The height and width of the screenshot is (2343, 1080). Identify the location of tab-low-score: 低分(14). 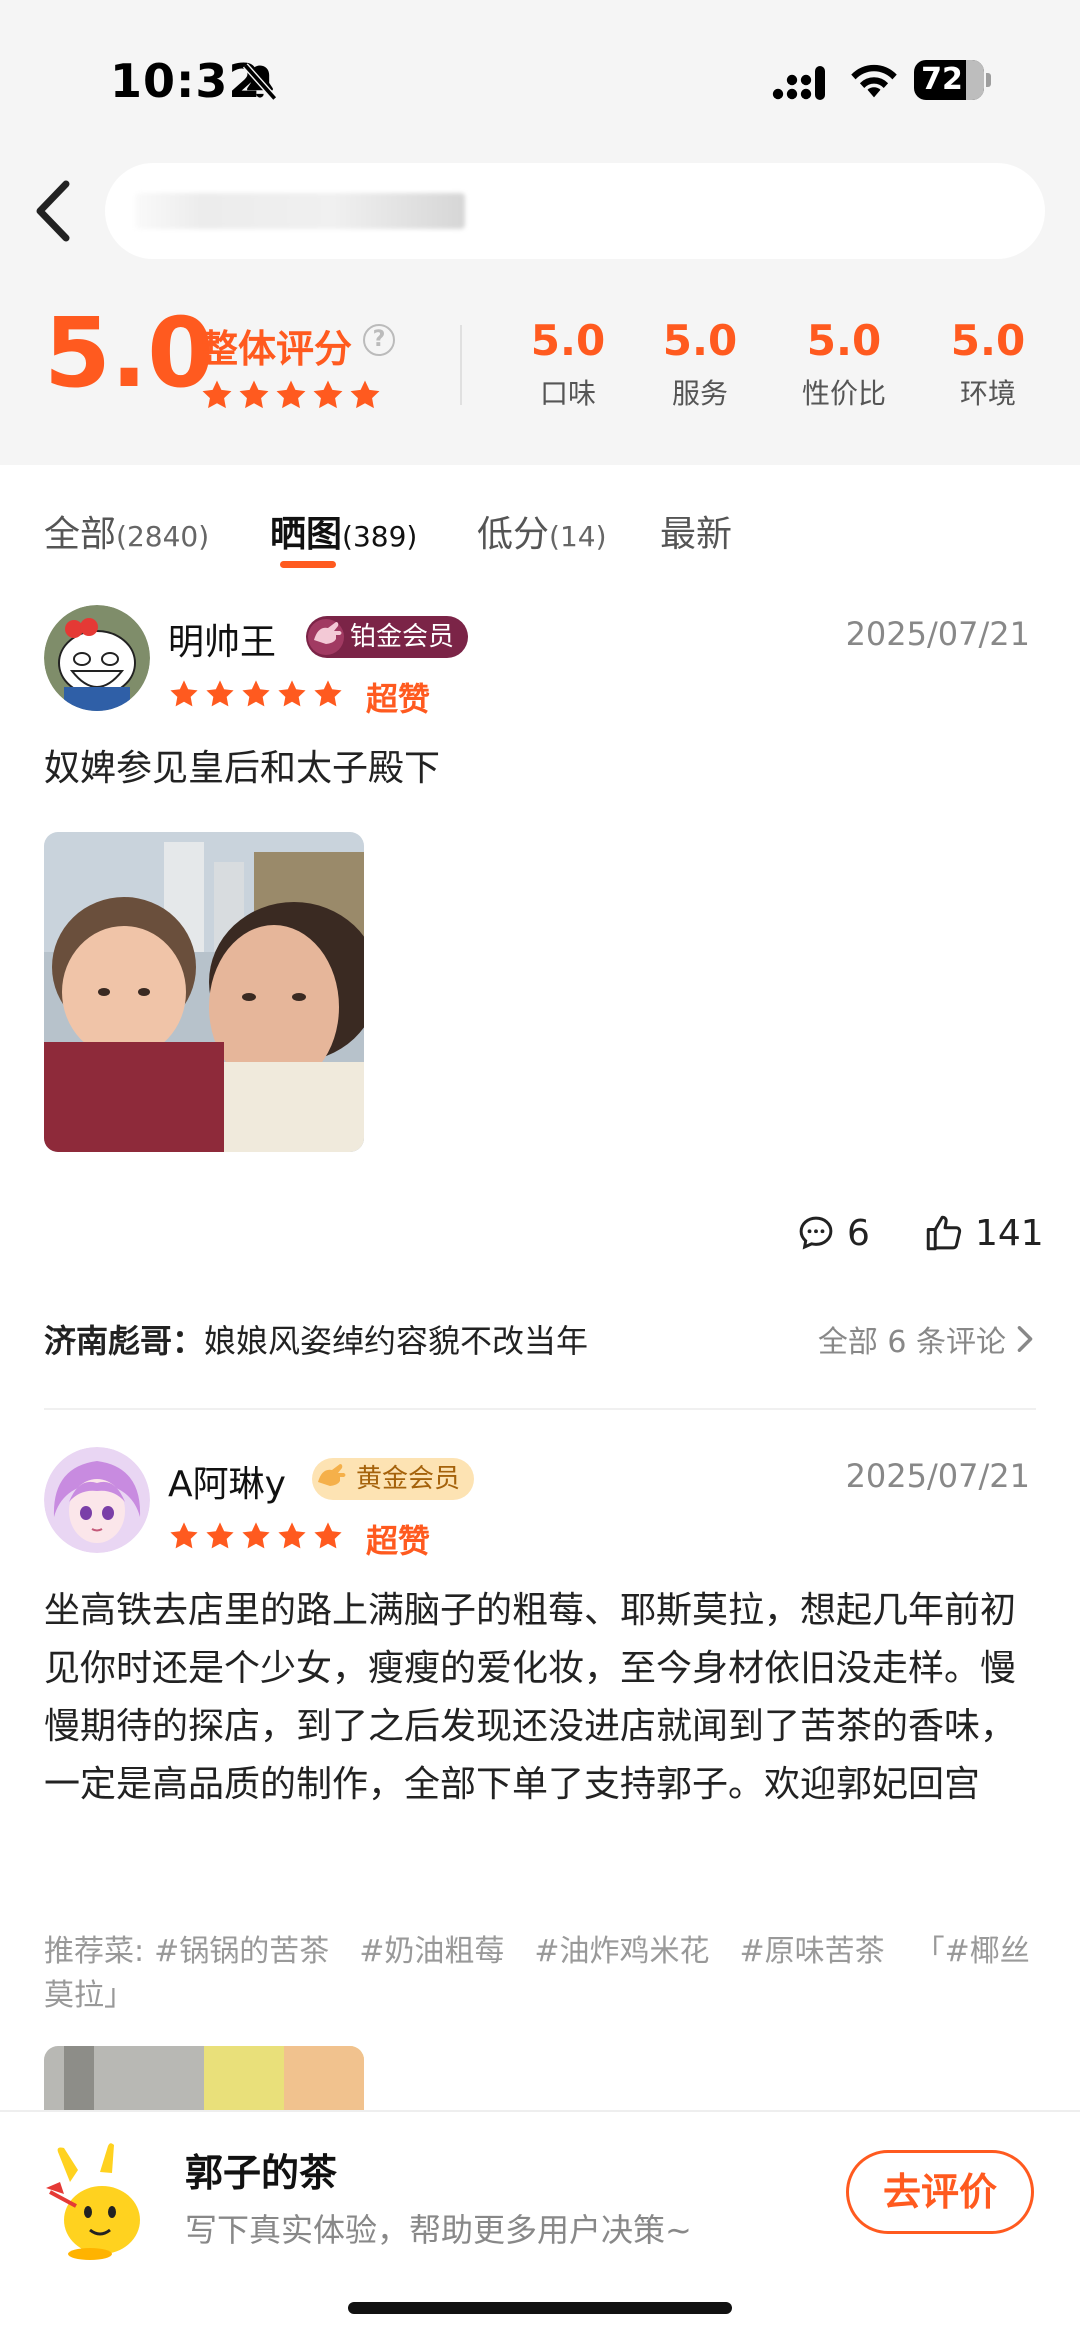
(542, 531).